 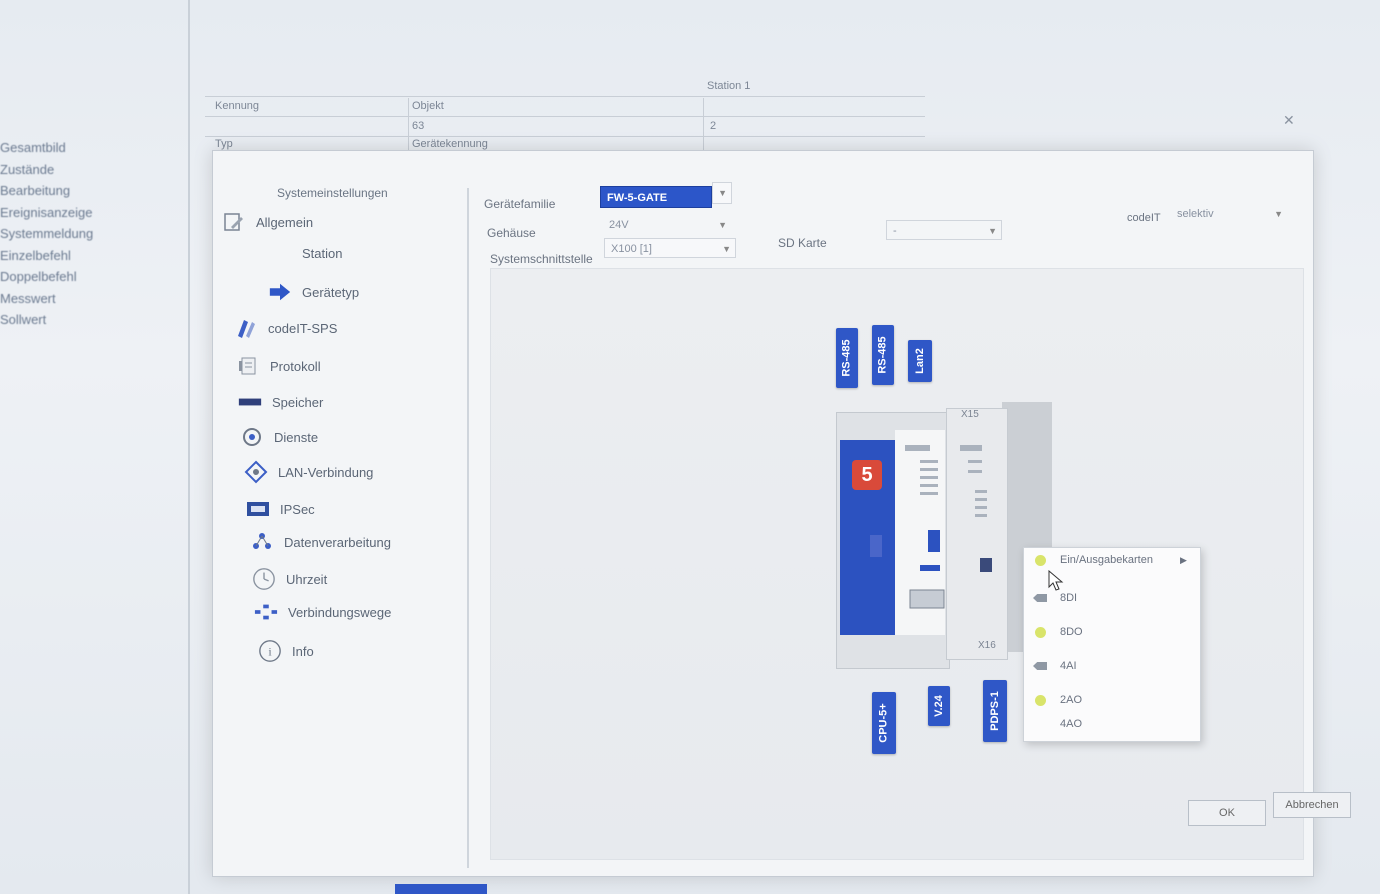 What do you see at coordinates (298, 402) in the screenshot?
I see `nav-label: Speicher` at bounding box center [298, 402].